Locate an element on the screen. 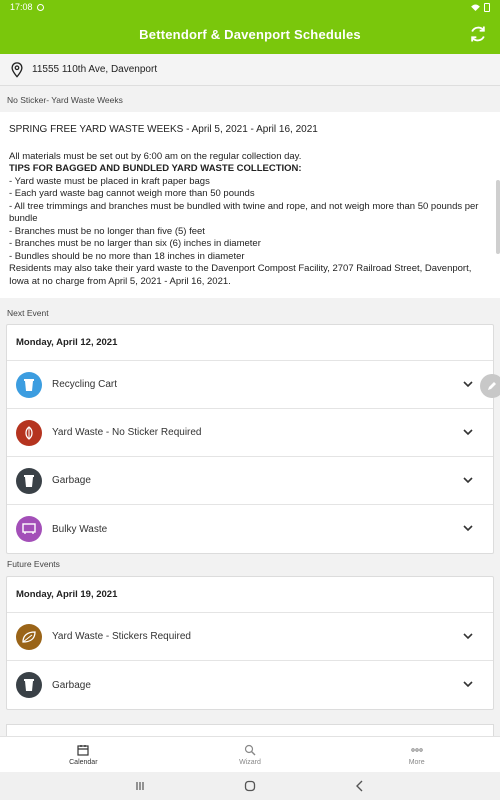 Image resolution: width=500 pixels, height=800 pixels. bottom-nav: Calendar Wizard More is located at coordinates (250, 754).